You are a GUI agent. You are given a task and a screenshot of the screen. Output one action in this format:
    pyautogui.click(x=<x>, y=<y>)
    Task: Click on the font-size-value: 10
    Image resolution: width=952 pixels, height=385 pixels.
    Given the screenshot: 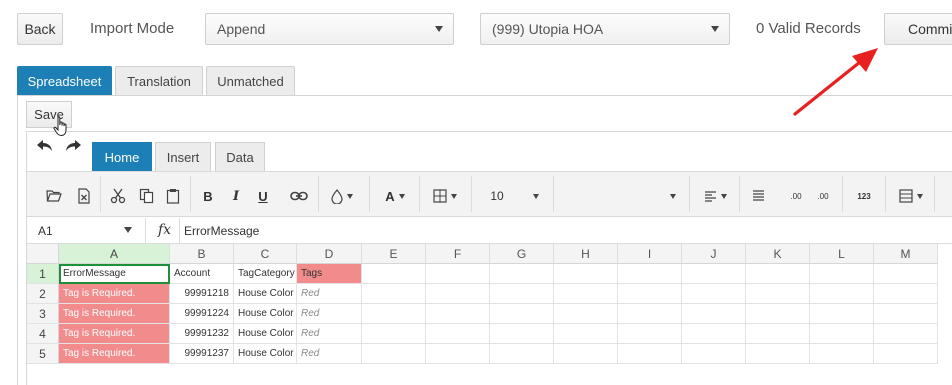 What is the action you would take?
    pyautogui.click(x=497, y=196)
    